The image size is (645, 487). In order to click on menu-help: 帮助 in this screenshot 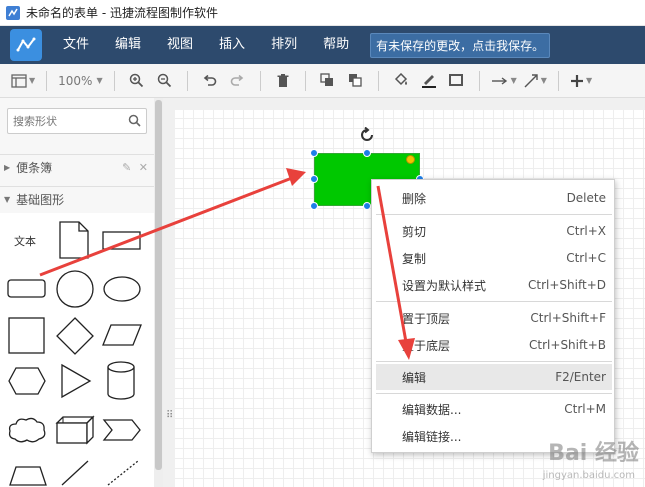, I will do `click(336, 45)`.